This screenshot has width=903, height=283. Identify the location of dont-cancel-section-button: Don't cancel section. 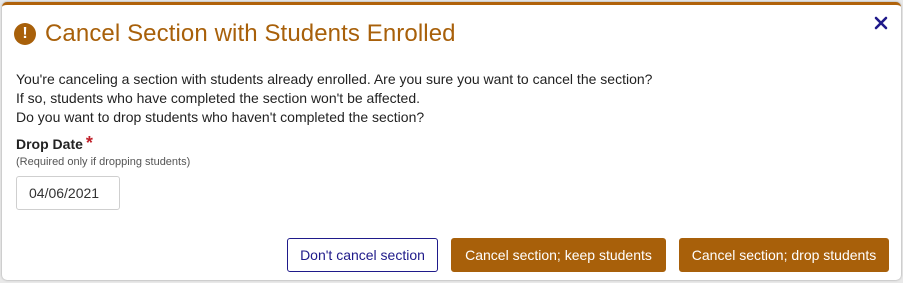
(362, 255).